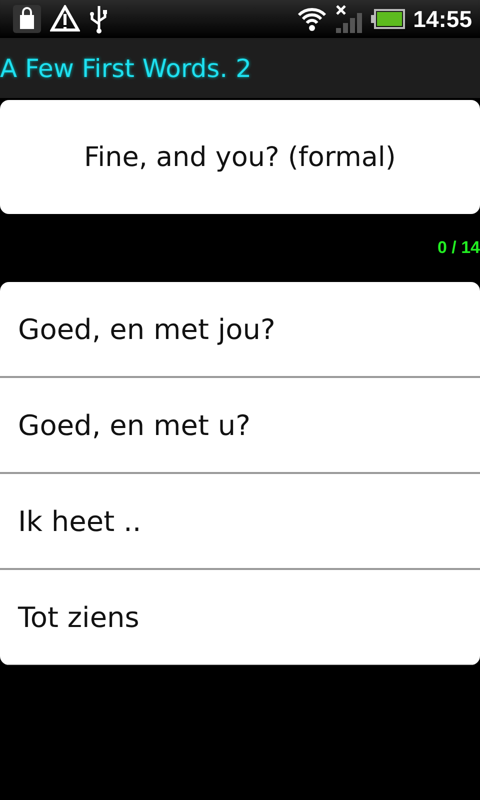  What do you see at coordinates (65, 19) in the screenshot?
I see `warning-icon` at bounding box center [65, 19].